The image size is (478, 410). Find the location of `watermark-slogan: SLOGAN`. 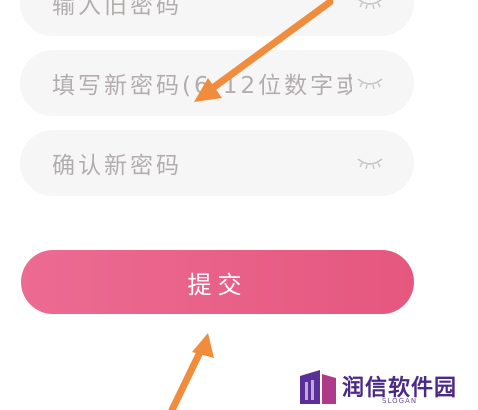

watermark-slogan: SLOGAN is located at coordinates (400, 401).